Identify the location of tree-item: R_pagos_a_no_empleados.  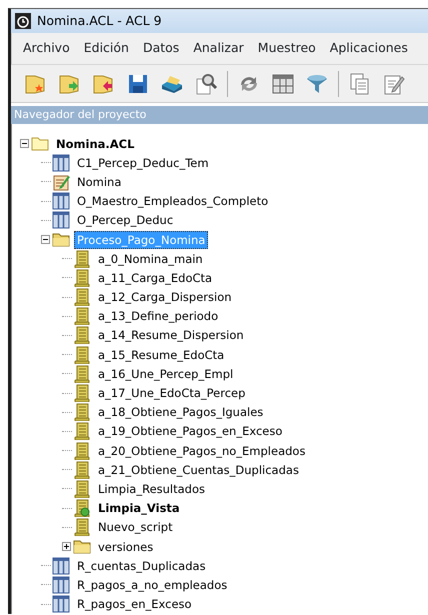
(152, 585).